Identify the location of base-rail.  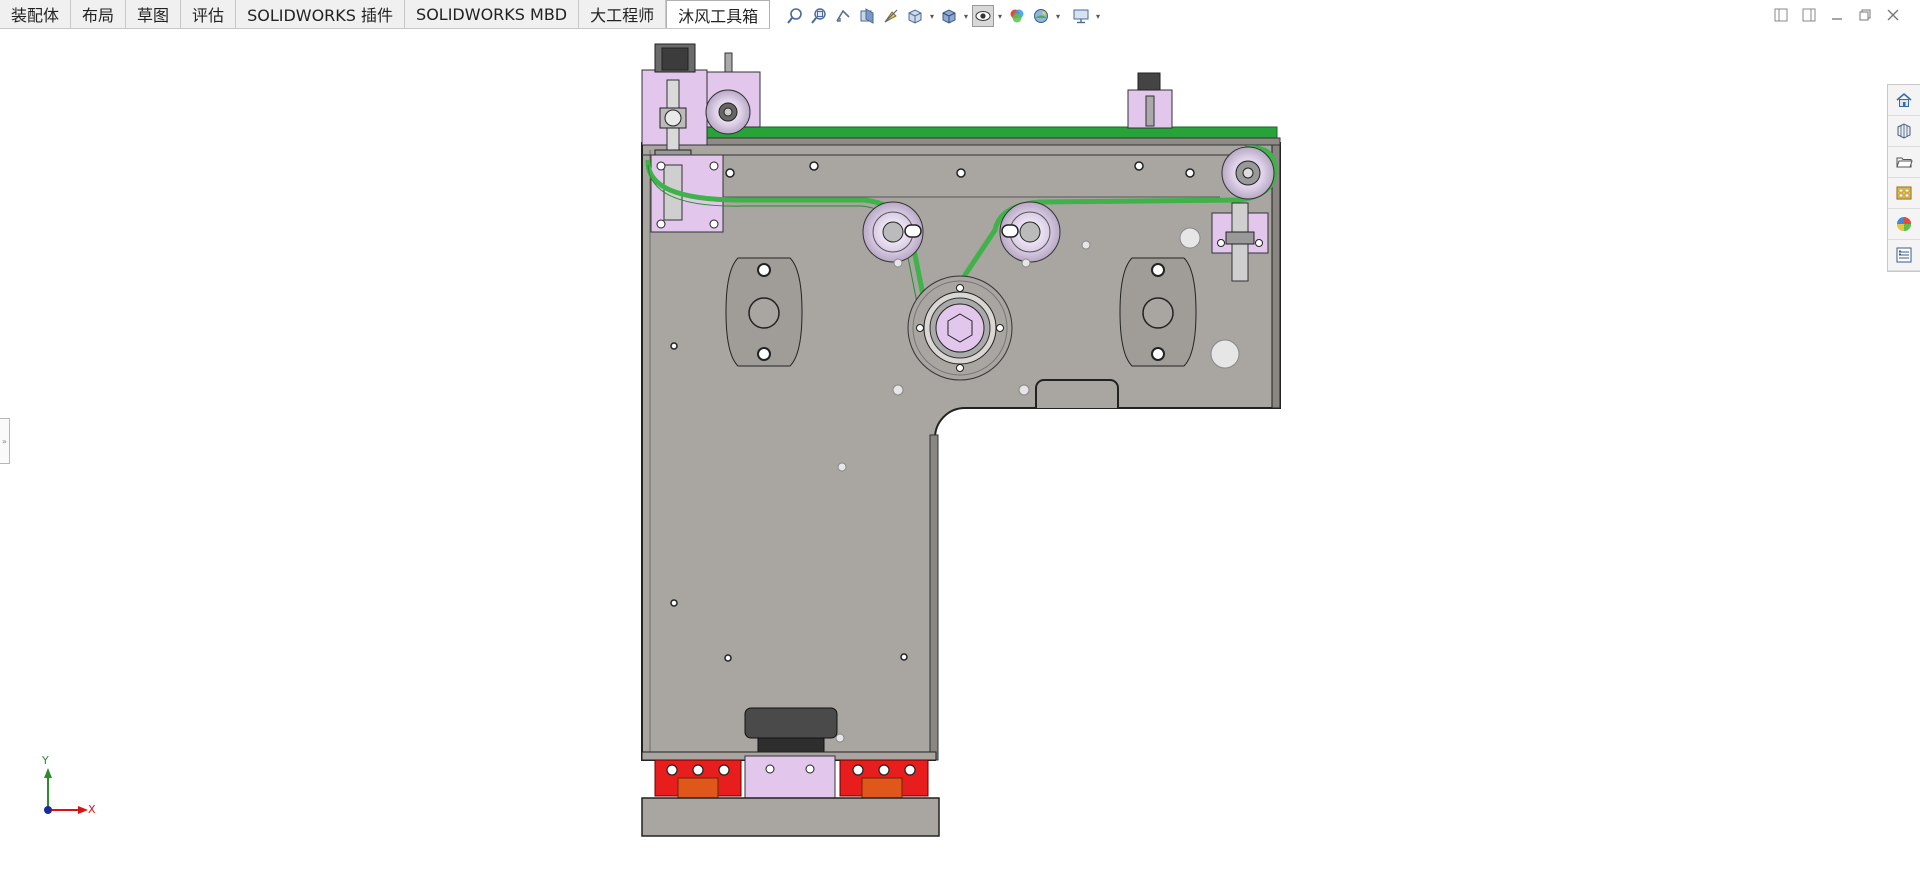
(790, 817).